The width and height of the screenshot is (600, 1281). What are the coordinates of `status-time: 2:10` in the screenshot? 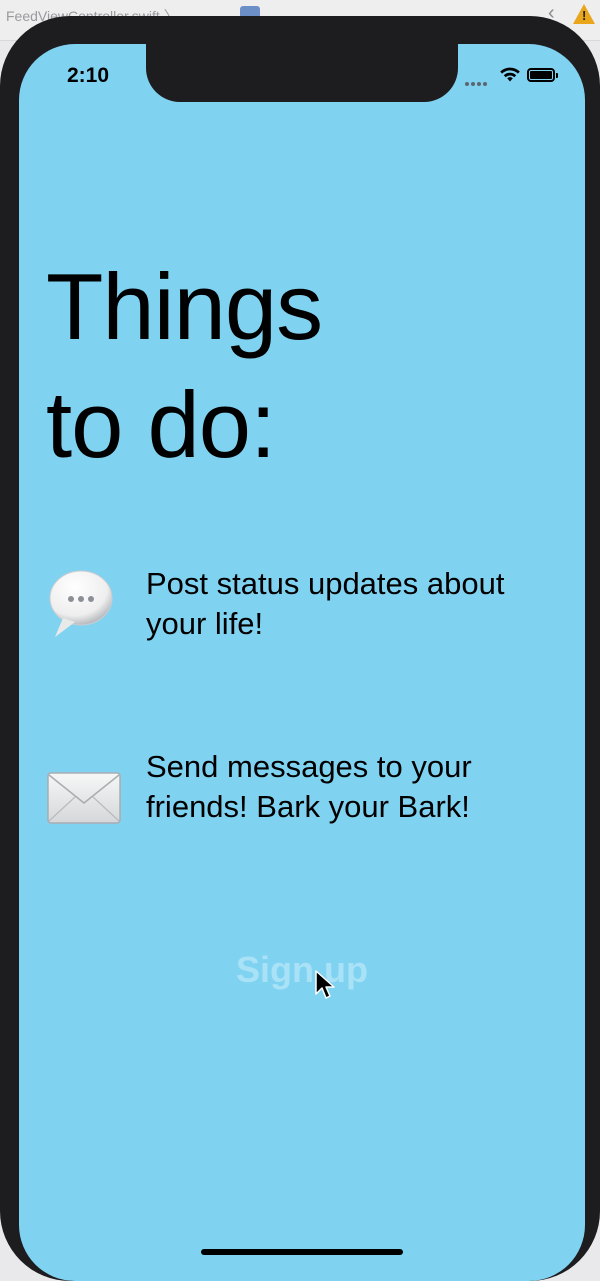 It's located at (88, 75).